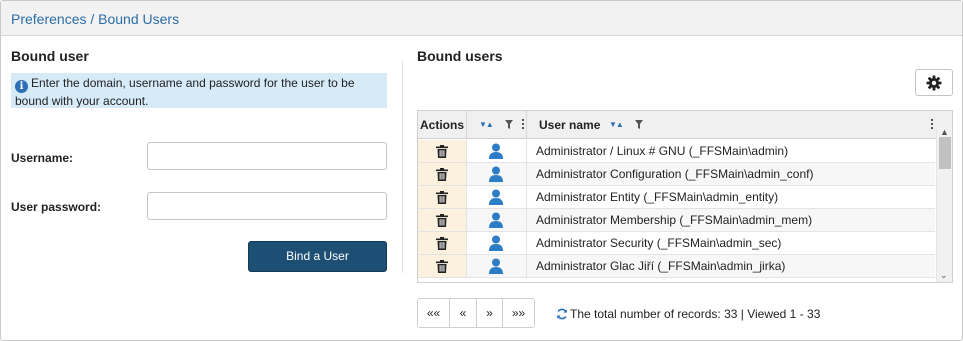  I want to click on column-divider, so click(402, 167).